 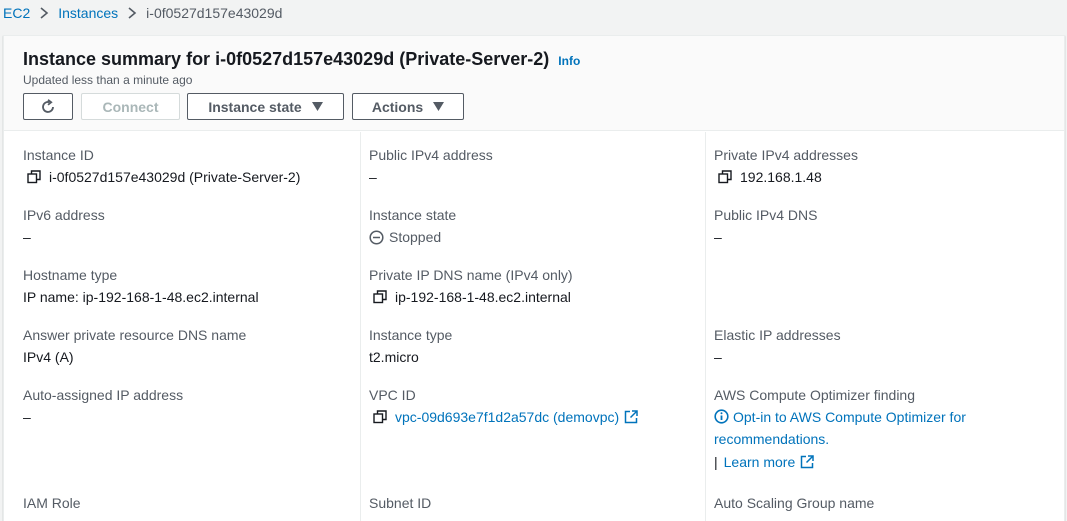 I want to click on field-label: Auto Scaling Group name, so click(x=794, y=503).